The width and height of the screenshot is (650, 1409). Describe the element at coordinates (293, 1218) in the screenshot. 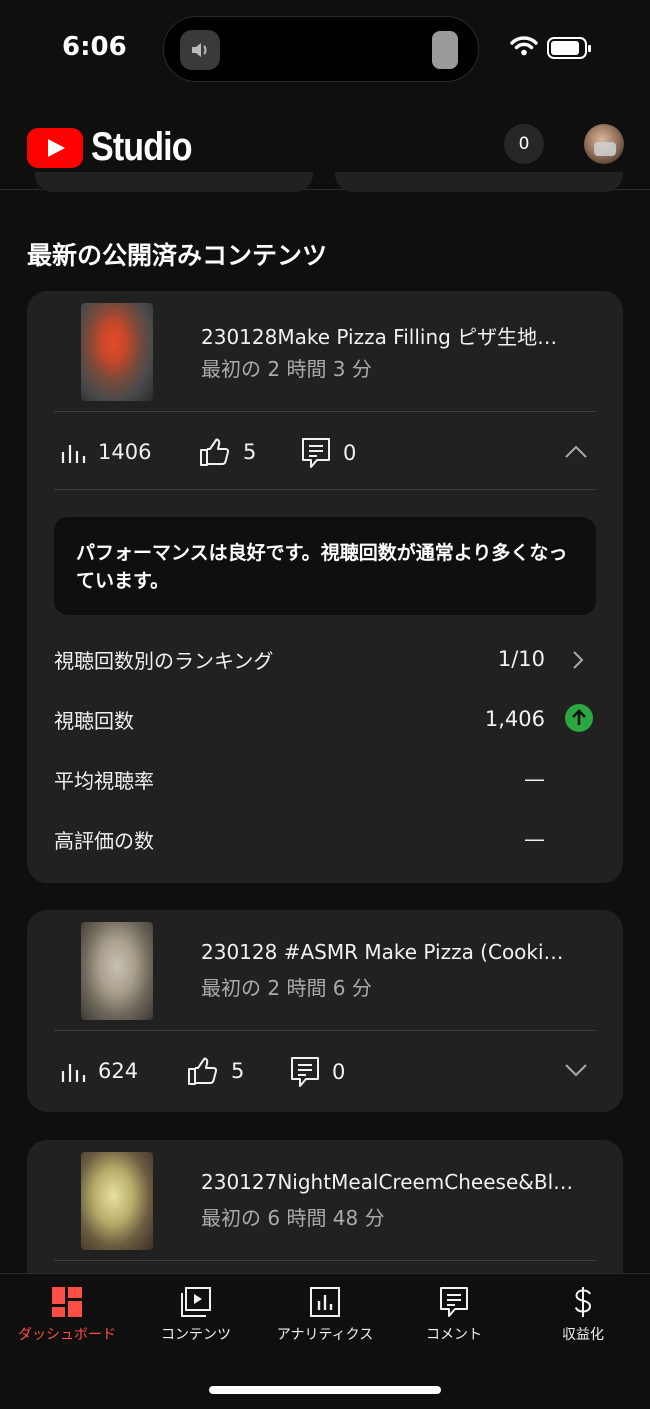

I see `video-subtitle: 最初の 6 時間 48 分` at that location.